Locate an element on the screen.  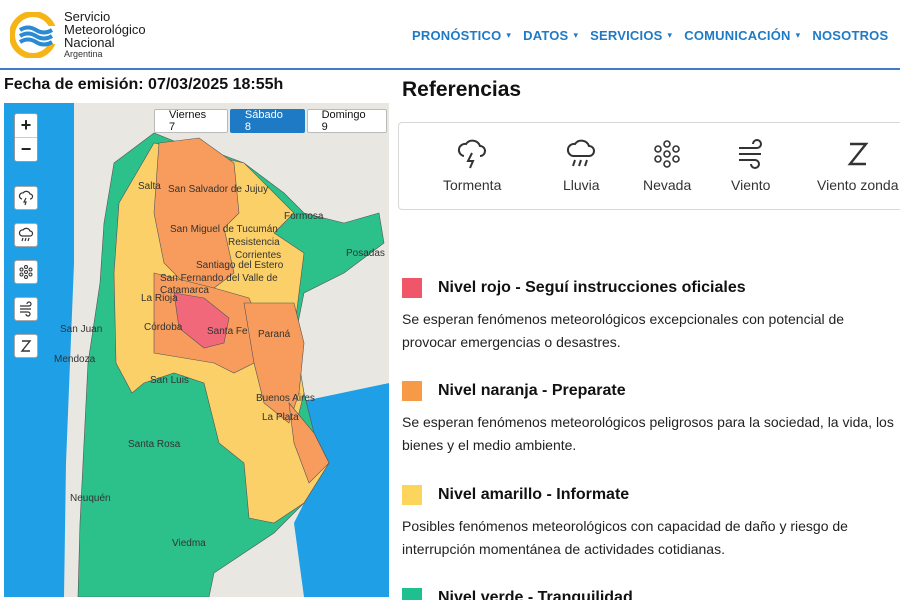
swatch-orange is located at coordinates (412, 391).